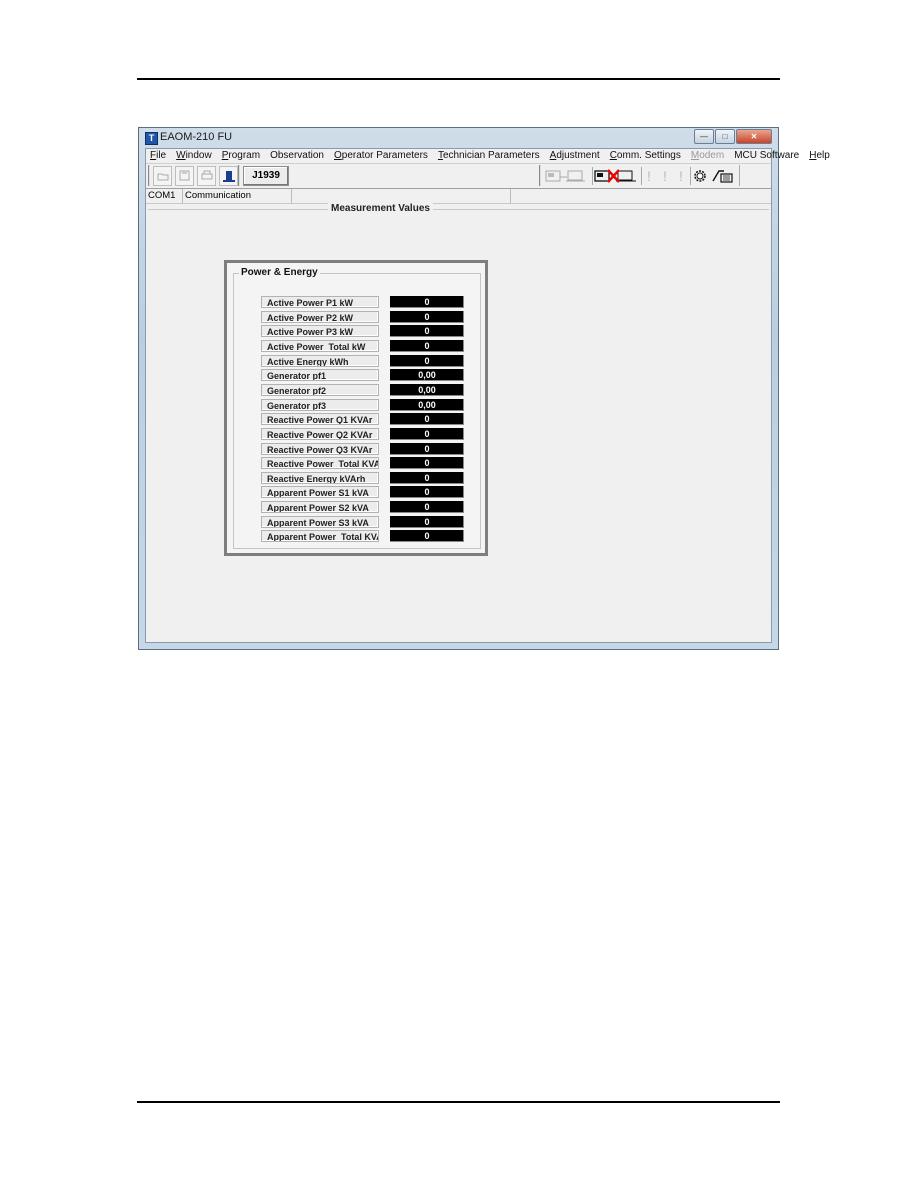  I want to click on menu-label: MCU Software, so click(767, 155).